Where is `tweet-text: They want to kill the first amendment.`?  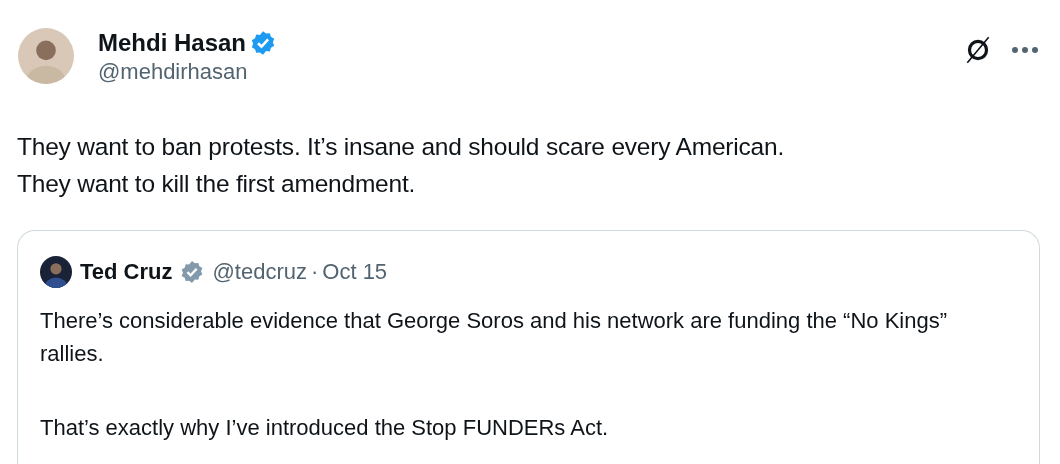
tweet-text: They want to kill the first amendment. is located at coordinates (217, 184).